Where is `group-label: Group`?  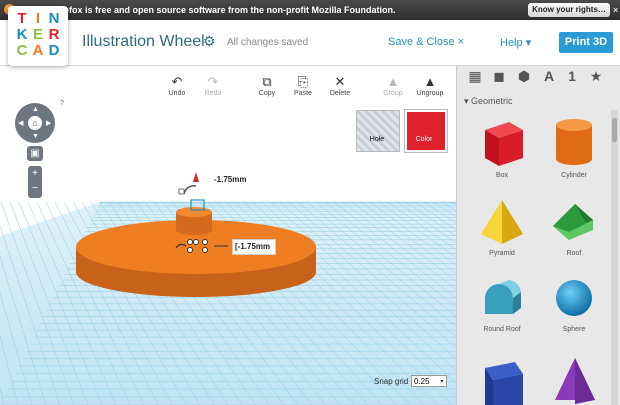 group-label: Group is located at coordinates (393, 93).